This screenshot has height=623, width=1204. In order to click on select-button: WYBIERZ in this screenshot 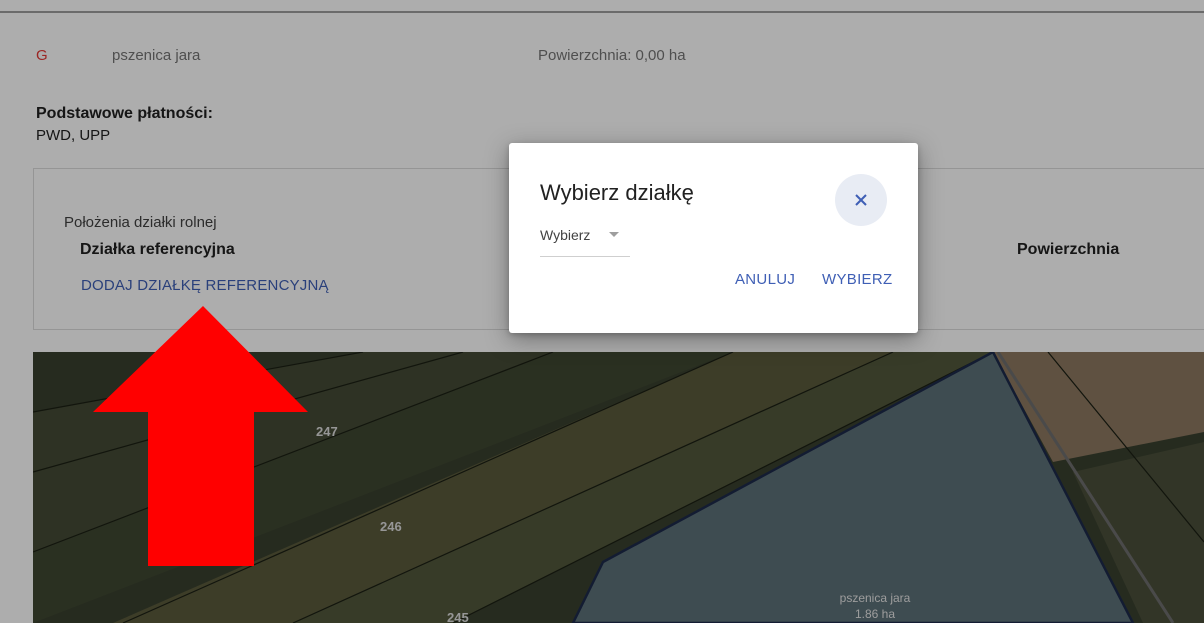, I will do `click(857, 279)`.